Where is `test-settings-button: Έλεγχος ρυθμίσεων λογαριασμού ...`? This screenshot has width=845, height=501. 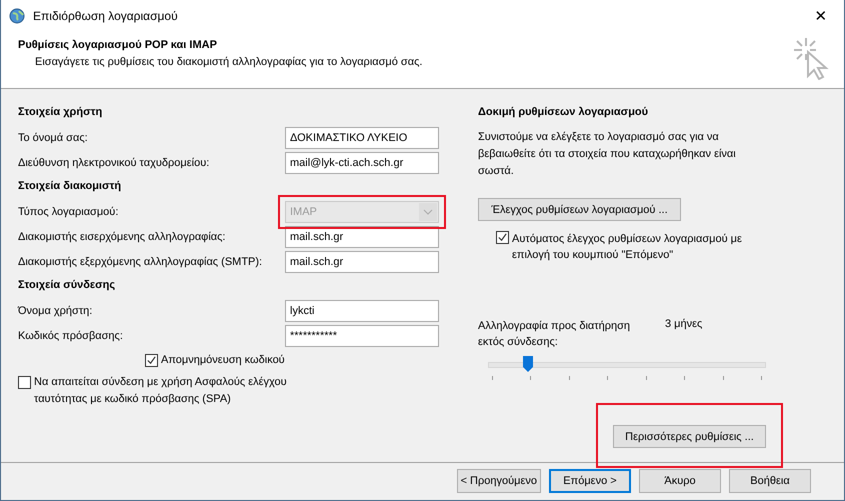 test-settings-button: Έλεγχος ρυθμίσεων λογαριασμού ... is located at coordinates (579, 209).